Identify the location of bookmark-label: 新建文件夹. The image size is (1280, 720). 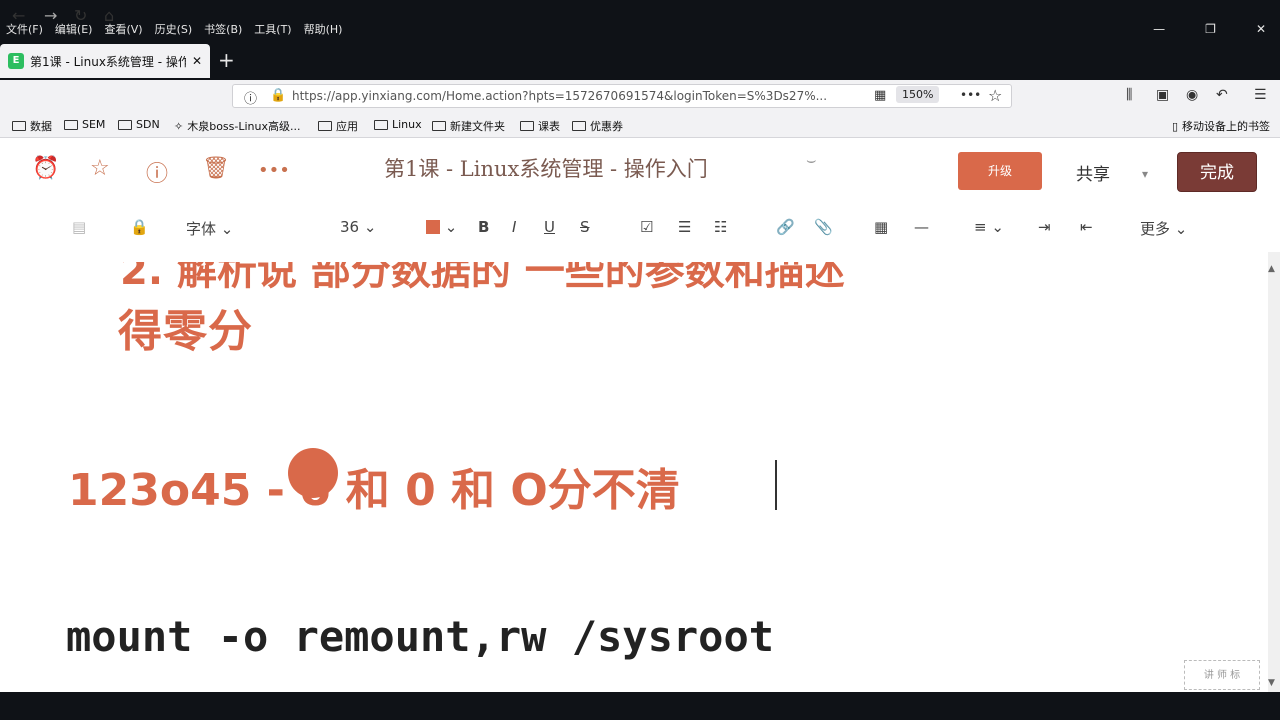
(477, 126).